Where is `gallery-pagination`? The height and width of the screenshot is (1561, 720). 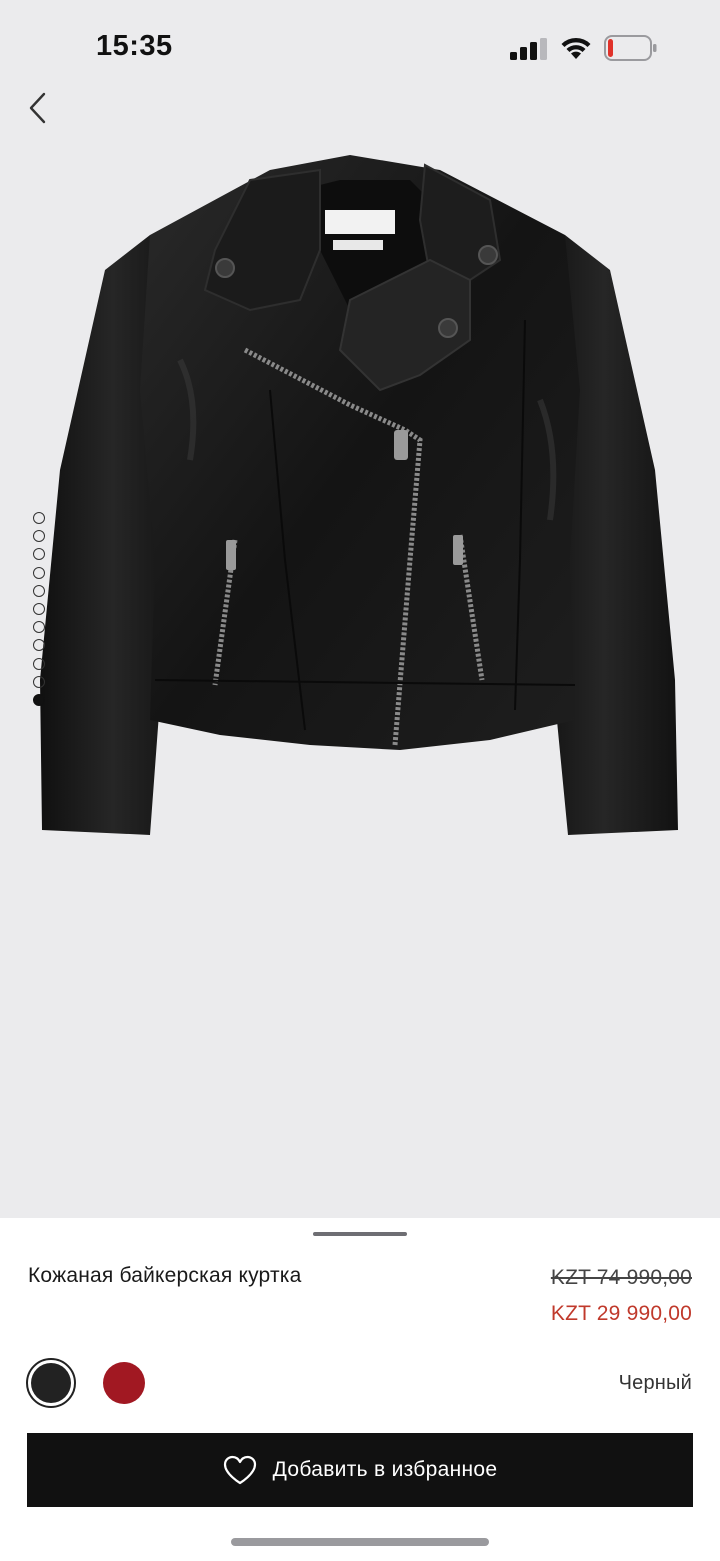 gallery-pagination is located at coordinates (40, 612).